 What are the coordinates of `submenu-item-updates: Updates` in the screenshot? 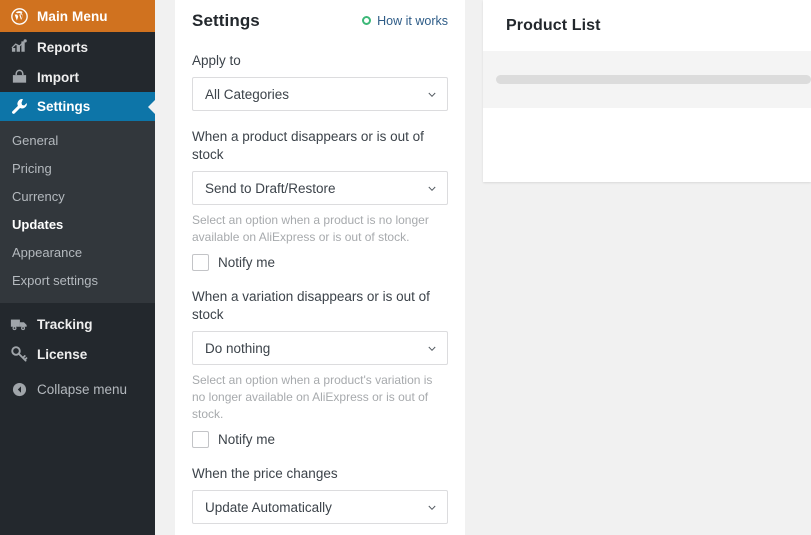 It's located at (77, 225).